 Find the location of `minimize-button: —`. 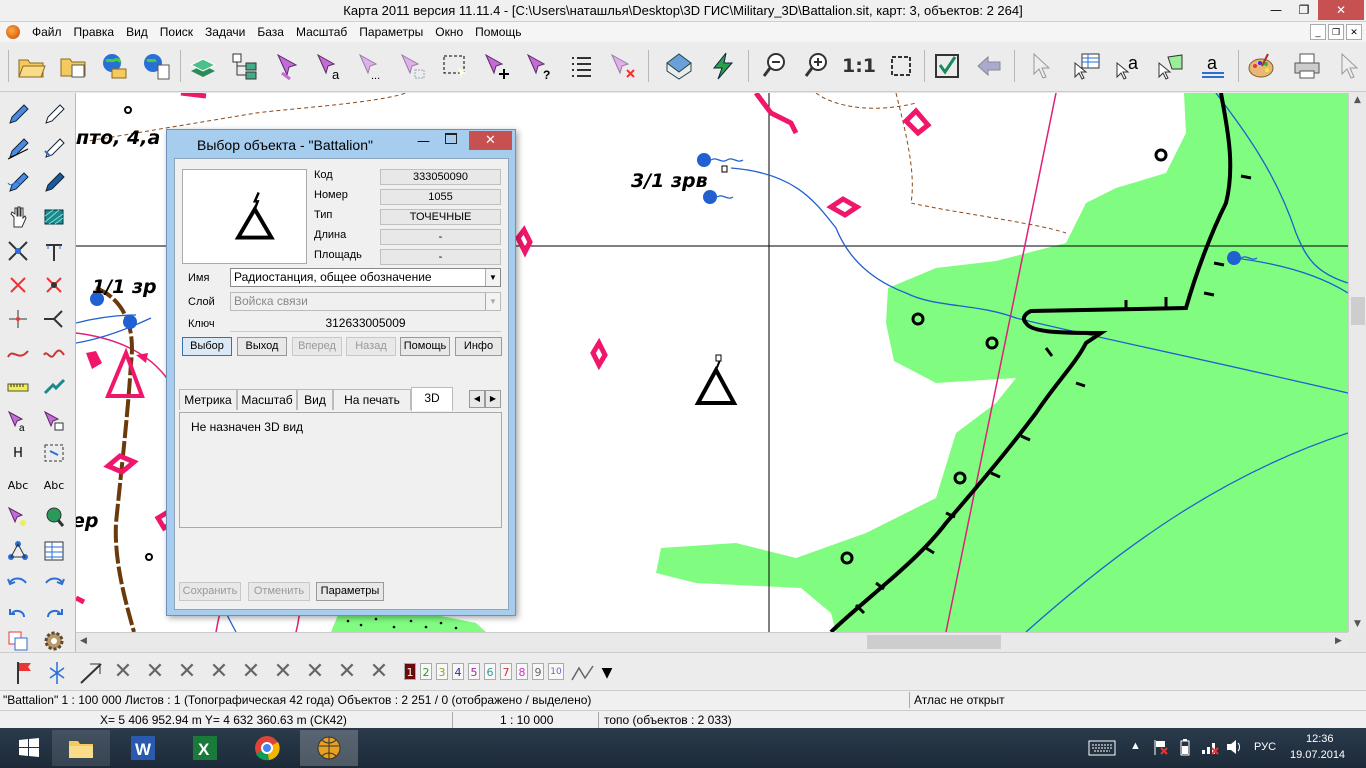

minimize-button: — is located at coordinates (1276, 10).